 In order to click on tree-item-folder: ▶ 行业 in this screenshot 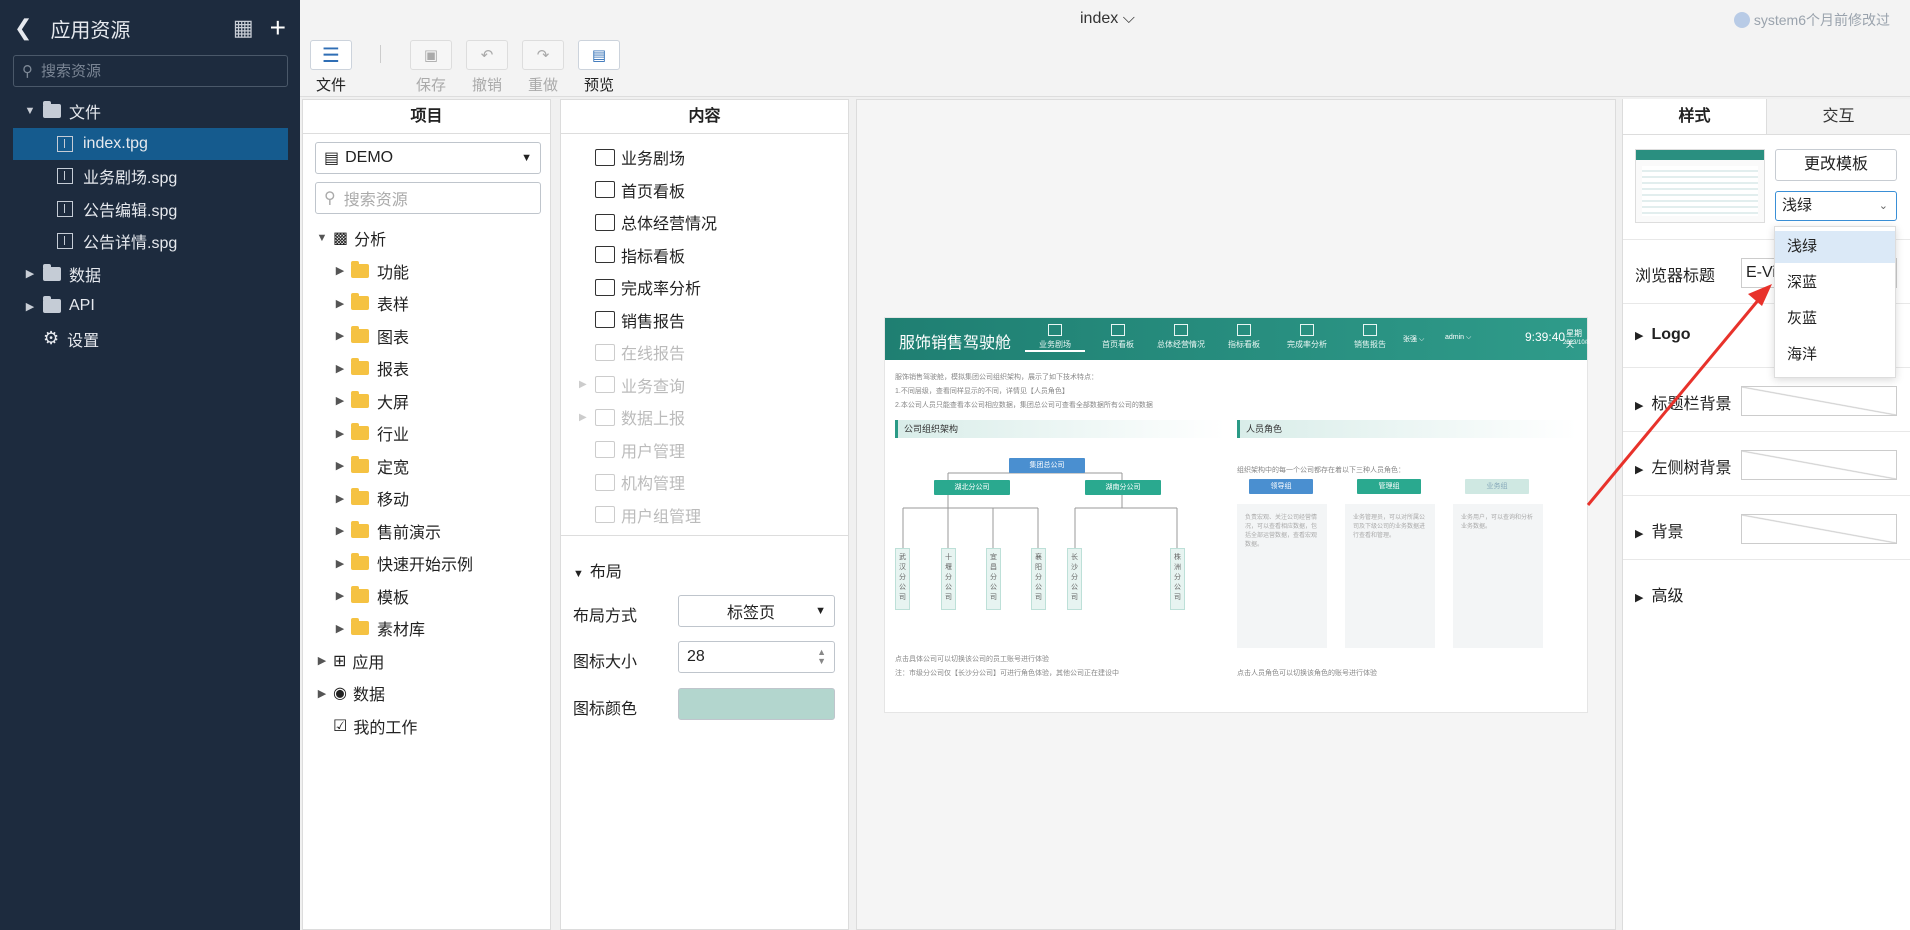, I will do `click(430, 433)`.